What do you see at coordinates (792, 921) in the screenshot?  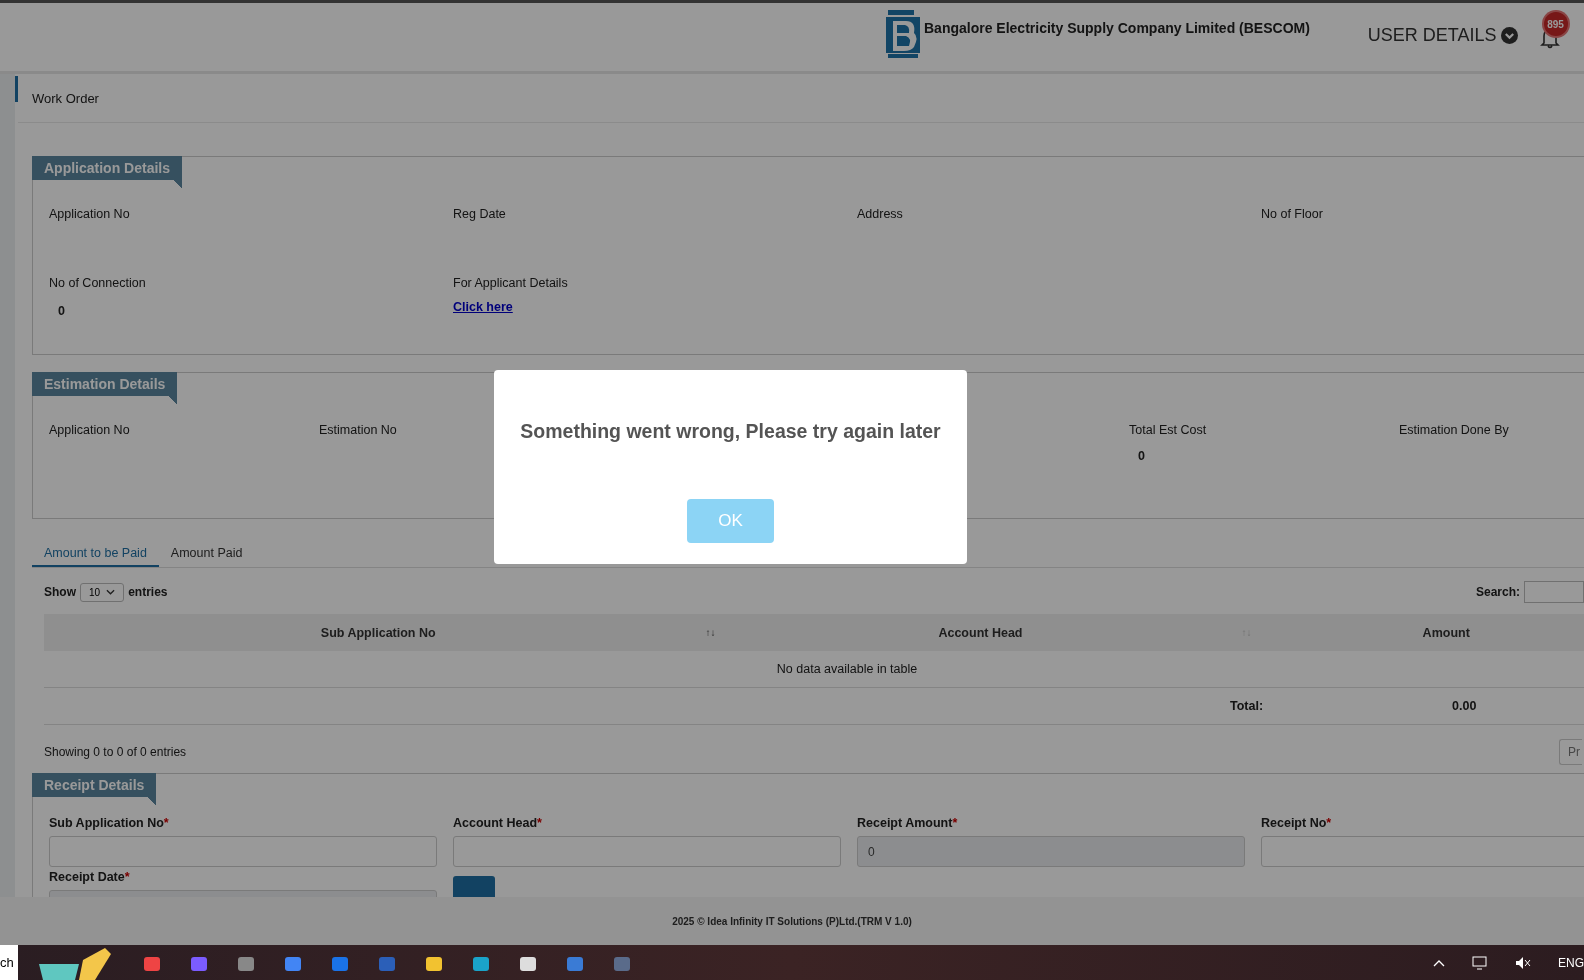 I see `footer-text: 2025 © Idea Infinity IT Solutions (P)Ltd.(TRM V 1.0)` at bounding box center [792, 921].